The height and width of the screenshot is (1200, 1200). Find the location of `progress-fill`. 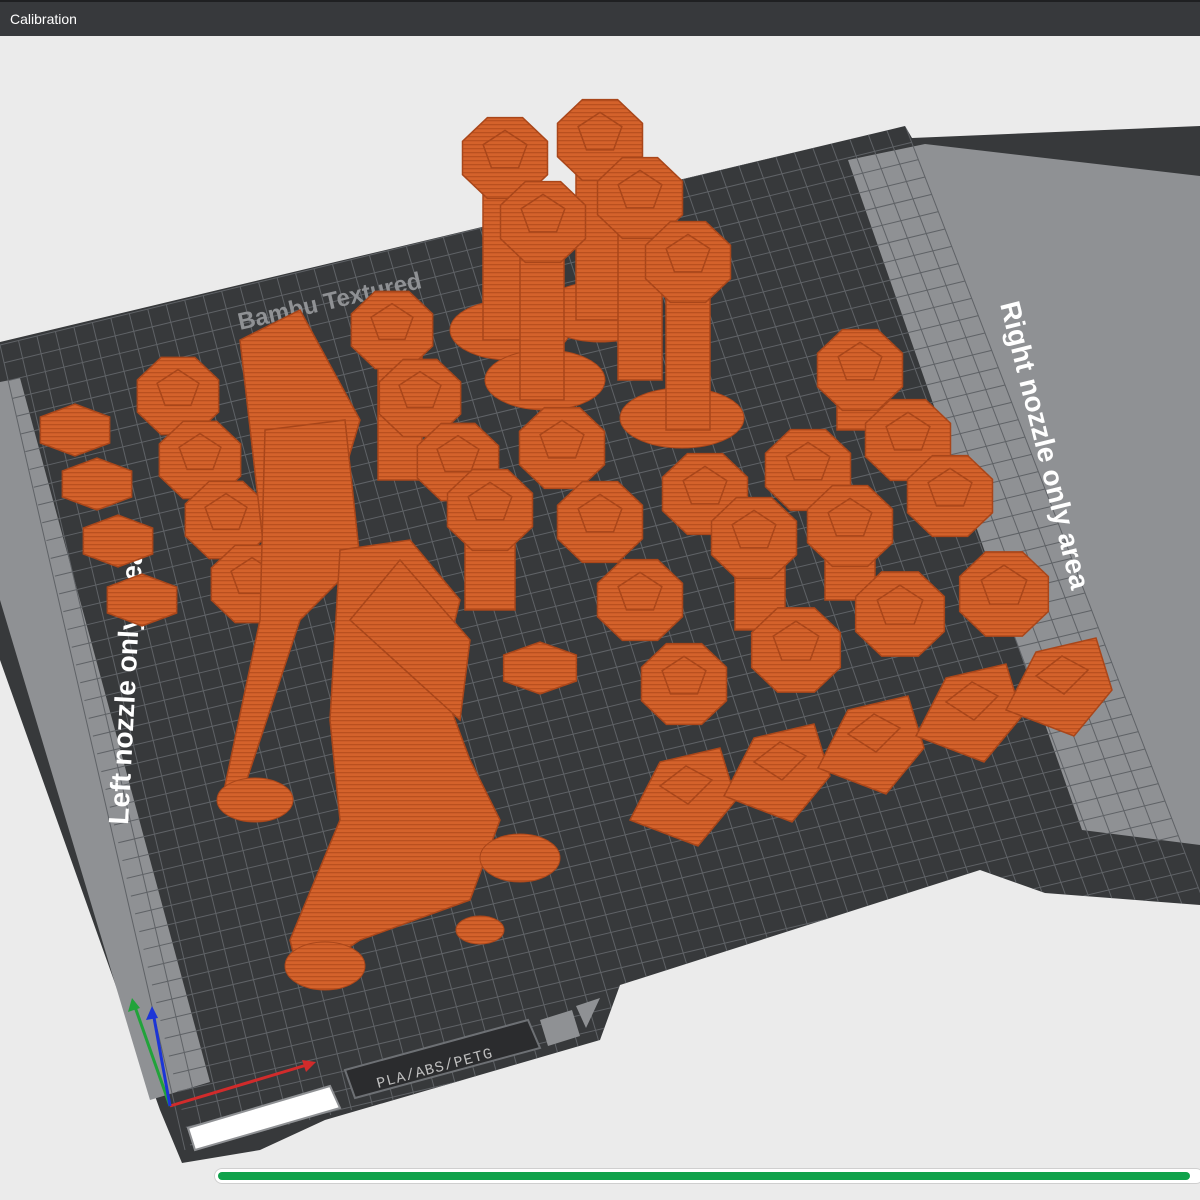

progress-fill is located at coordinates (704, 1176).